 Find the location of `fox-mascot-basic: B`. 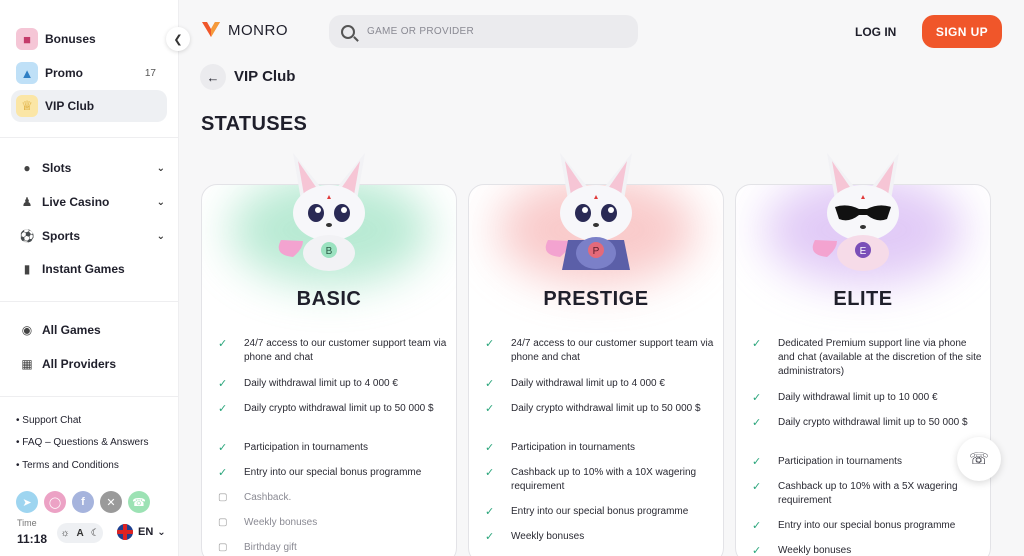

fox-mascot-basic: B is located at coordinates (321, 212).